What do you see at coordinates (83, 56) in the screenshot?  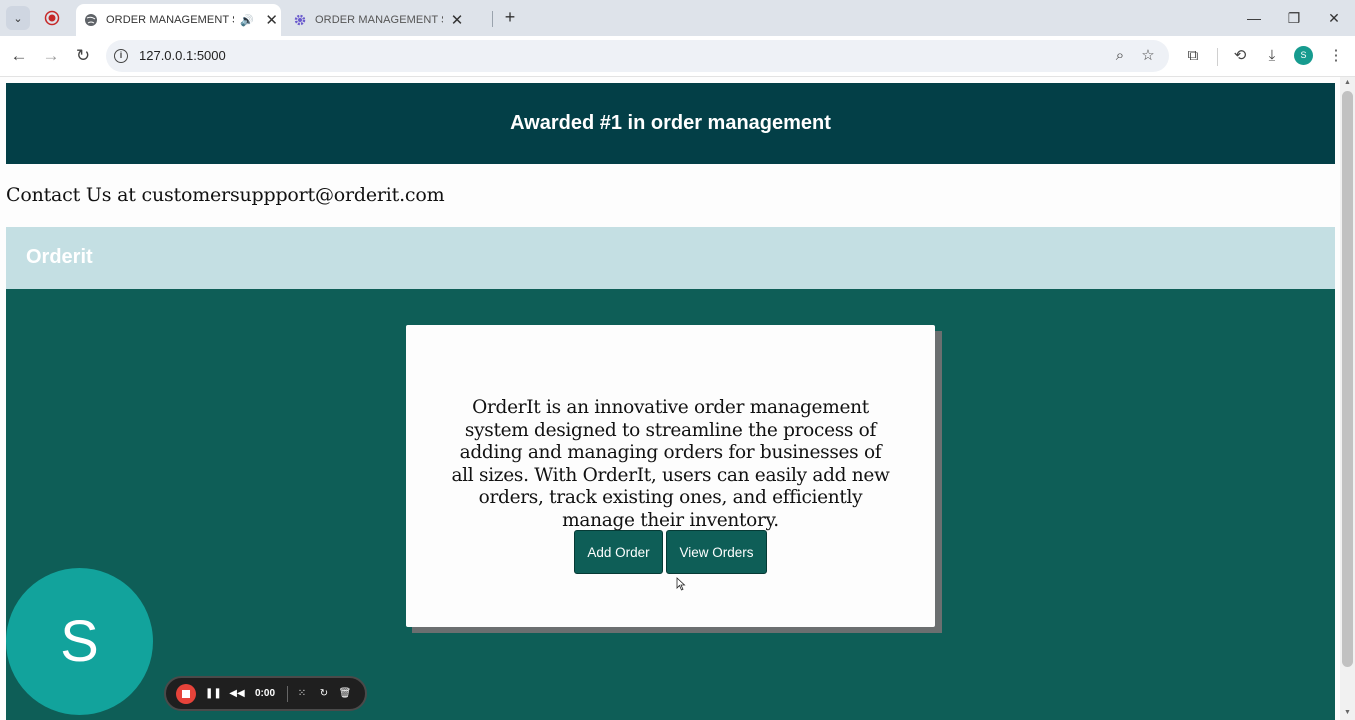 I see `reload-icon: ↻` at bounding box center [83, 56].